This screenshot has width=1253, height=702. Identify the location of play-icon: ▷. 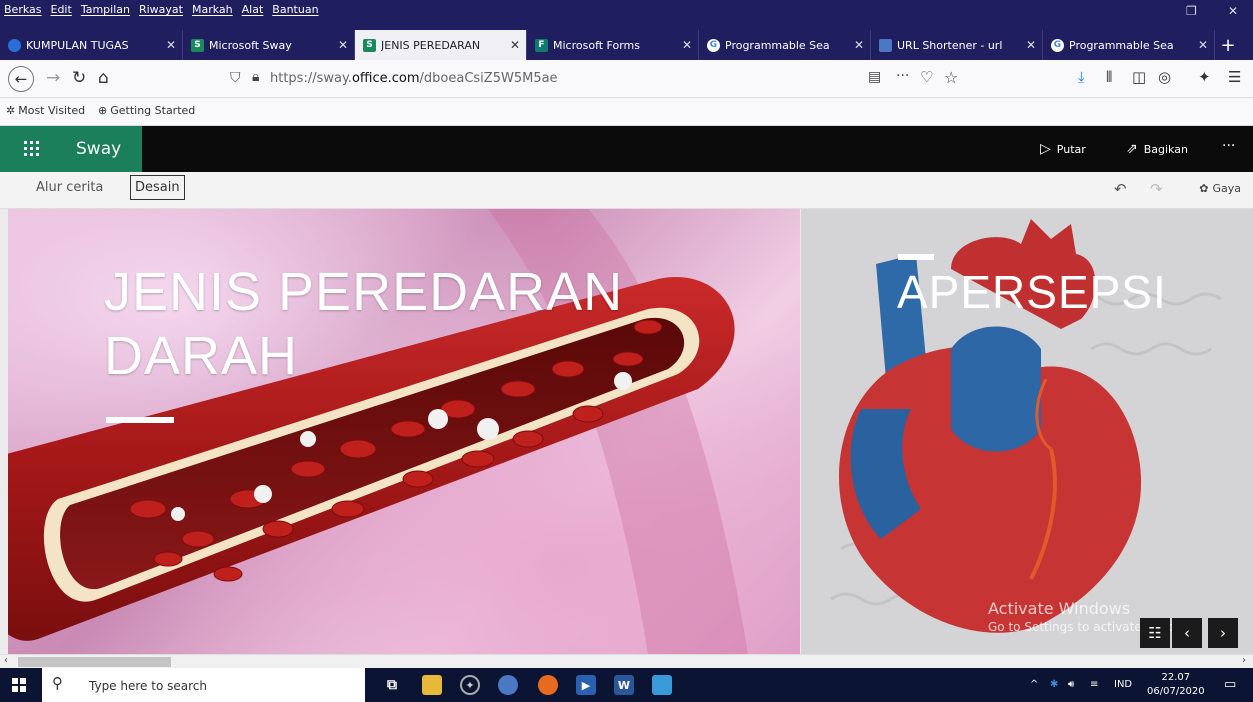
(1045, 149).